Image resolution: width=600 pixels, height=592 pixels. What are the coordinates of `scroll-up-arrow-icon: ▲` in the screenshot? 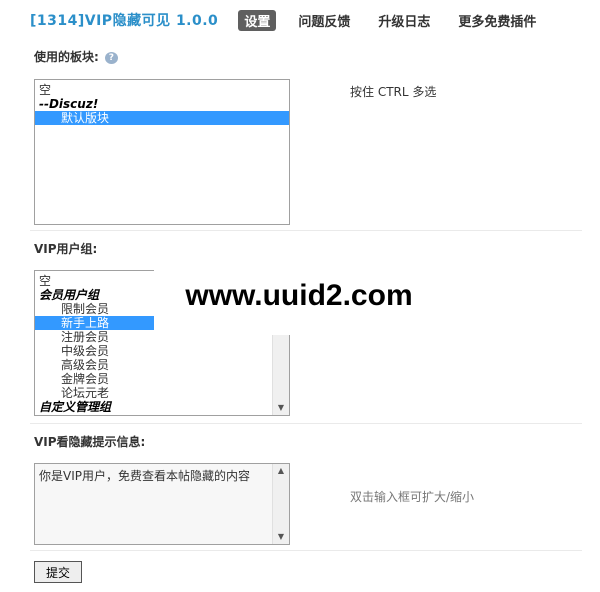 It's located at (281, 471).